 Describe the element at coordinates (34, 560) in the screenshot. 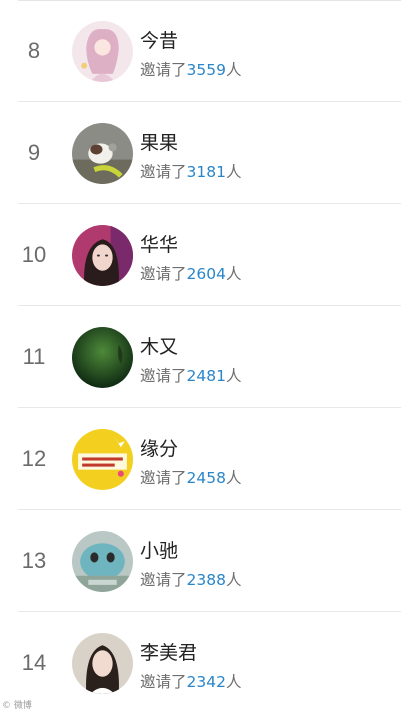

I see `rank-number: 13` at that location.